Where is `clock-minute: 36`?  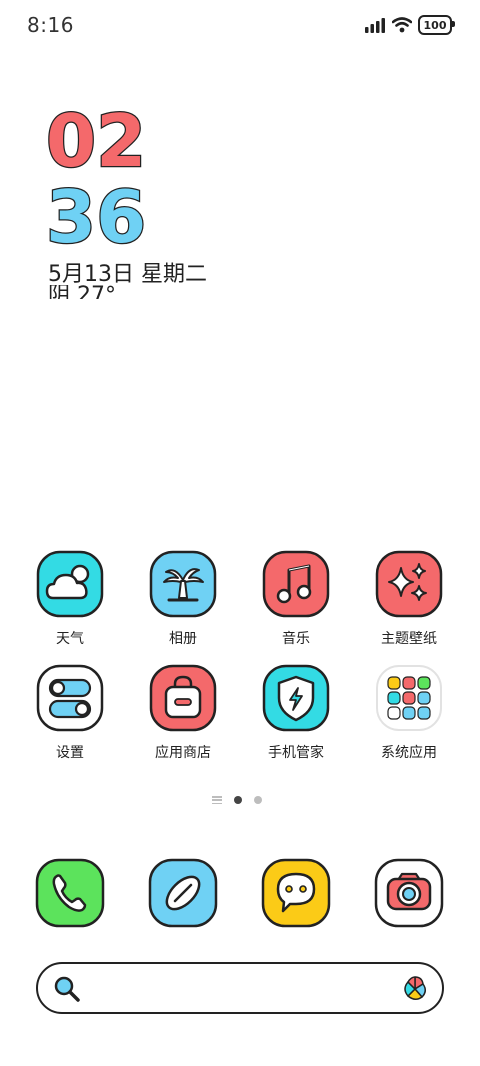
clock-minute: 36 is located at coordinates (96, 212).